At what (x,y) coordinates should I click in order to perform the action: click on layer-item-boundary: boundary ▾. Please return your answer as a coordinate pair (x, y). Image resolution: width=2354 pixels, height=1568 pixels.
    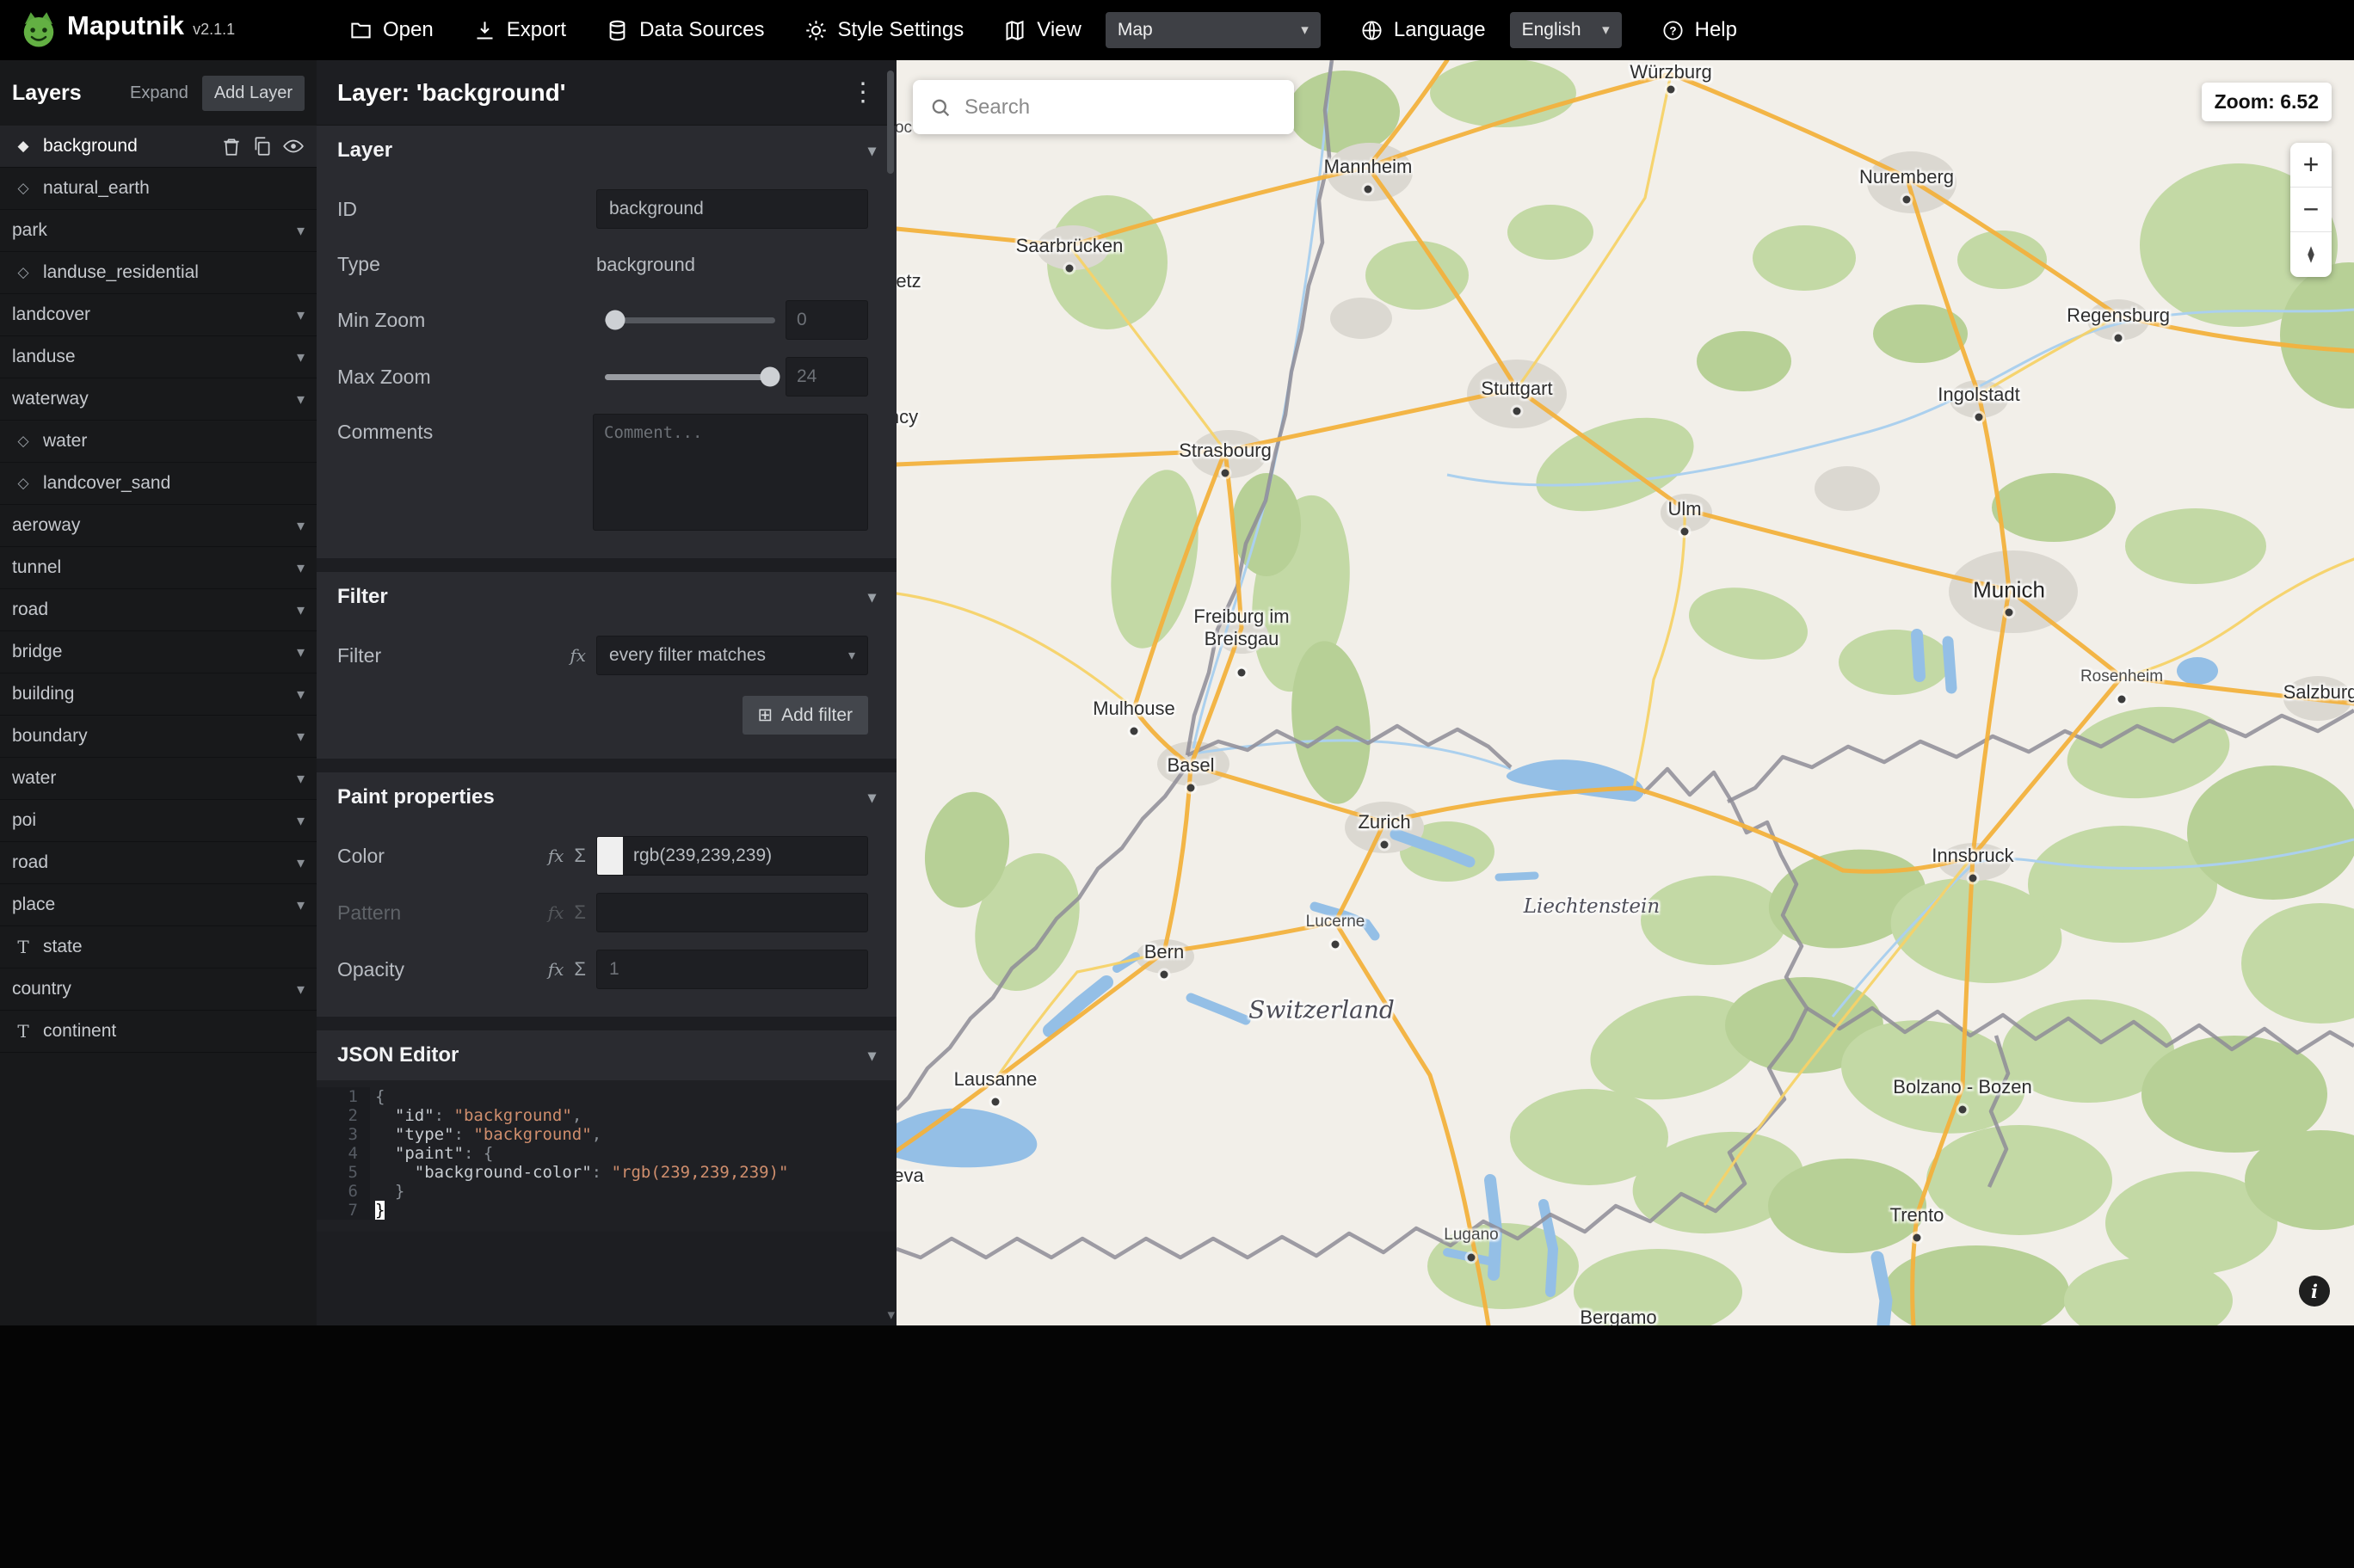
    Looking at the image, I should click on (158, 737).